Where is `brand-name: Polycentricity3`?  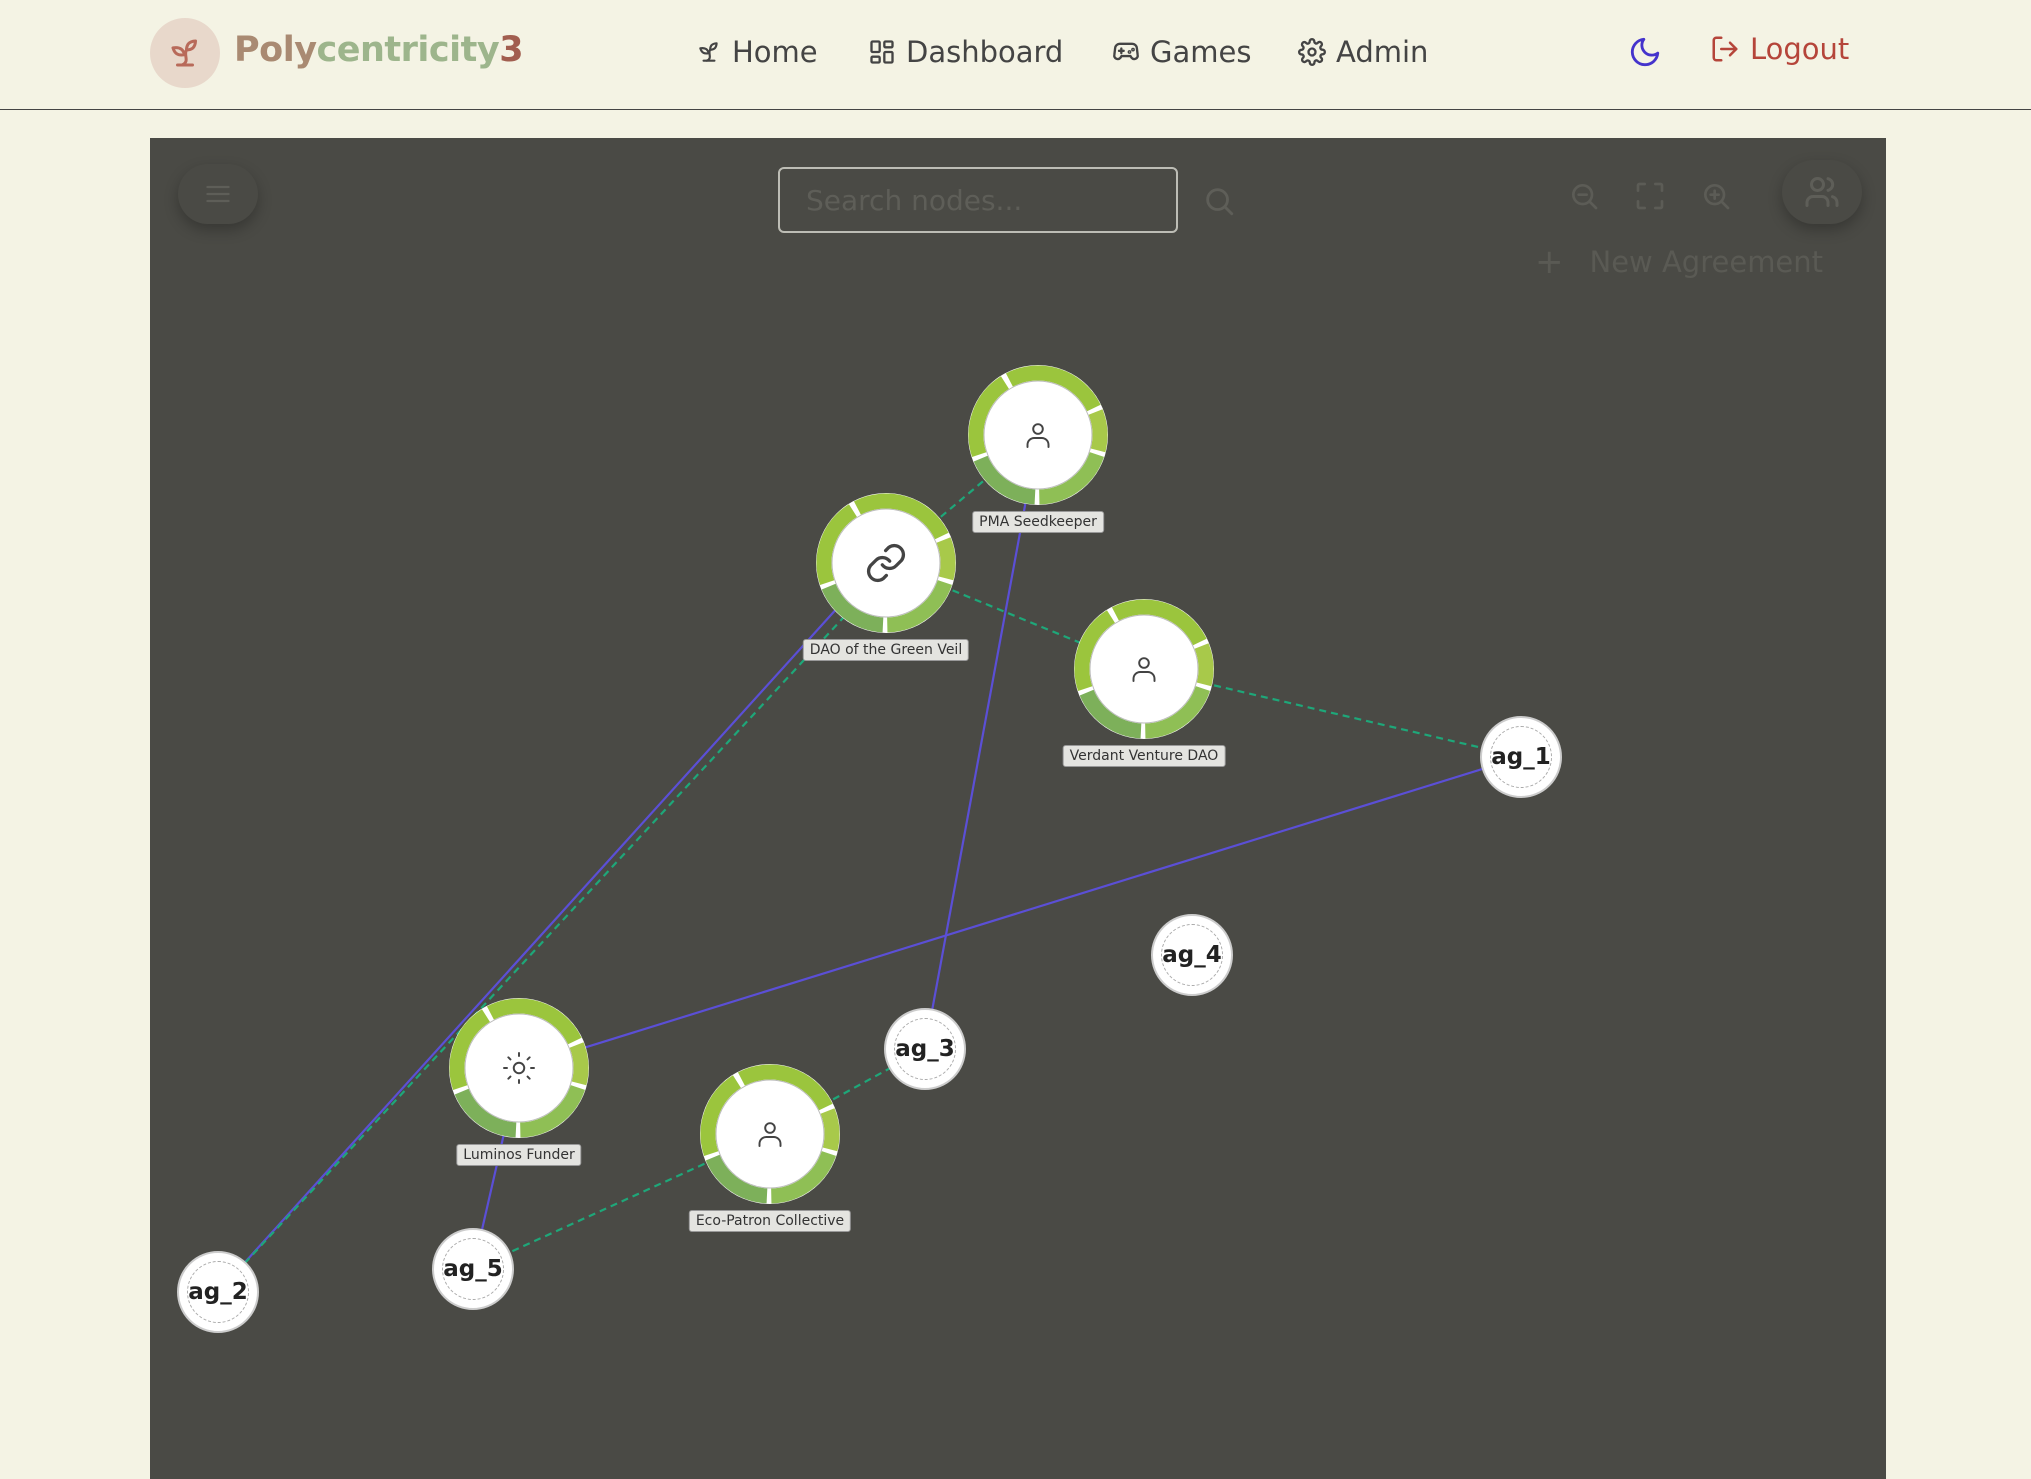
brand-name: Polycentricity3 is located at coordinates (379, 50).